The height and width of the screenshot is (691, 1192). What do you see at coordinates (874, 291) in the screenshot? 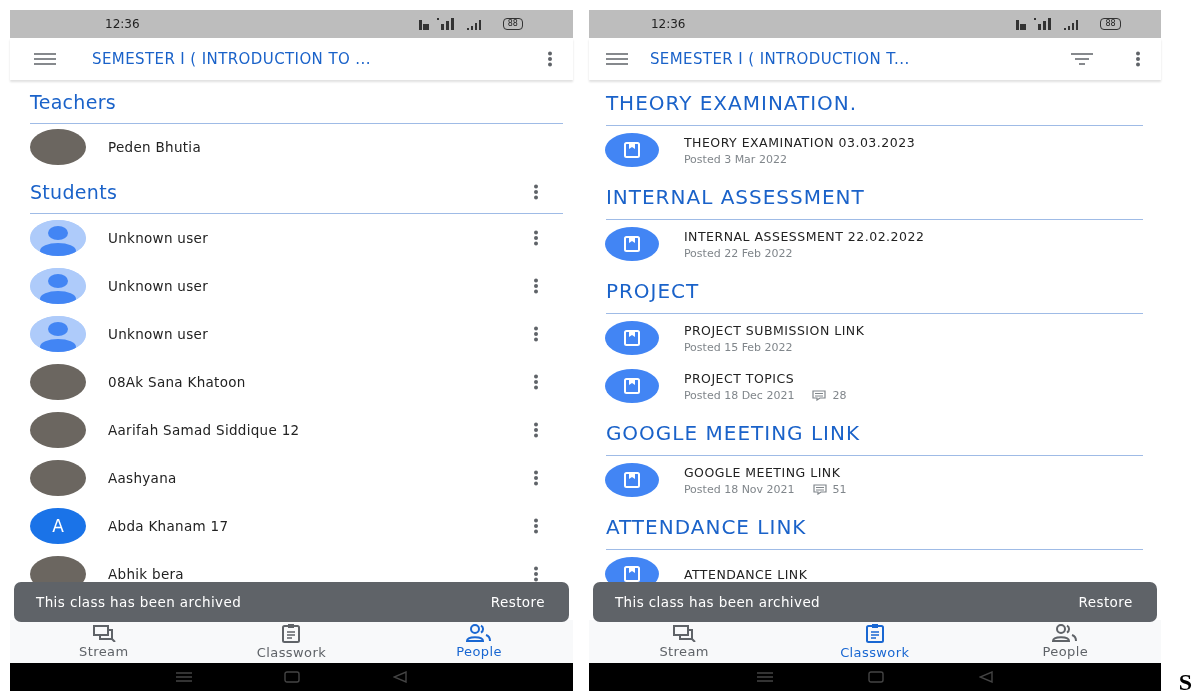
I see `topic-heading: PROJECT` at bounding box center [874, 291].